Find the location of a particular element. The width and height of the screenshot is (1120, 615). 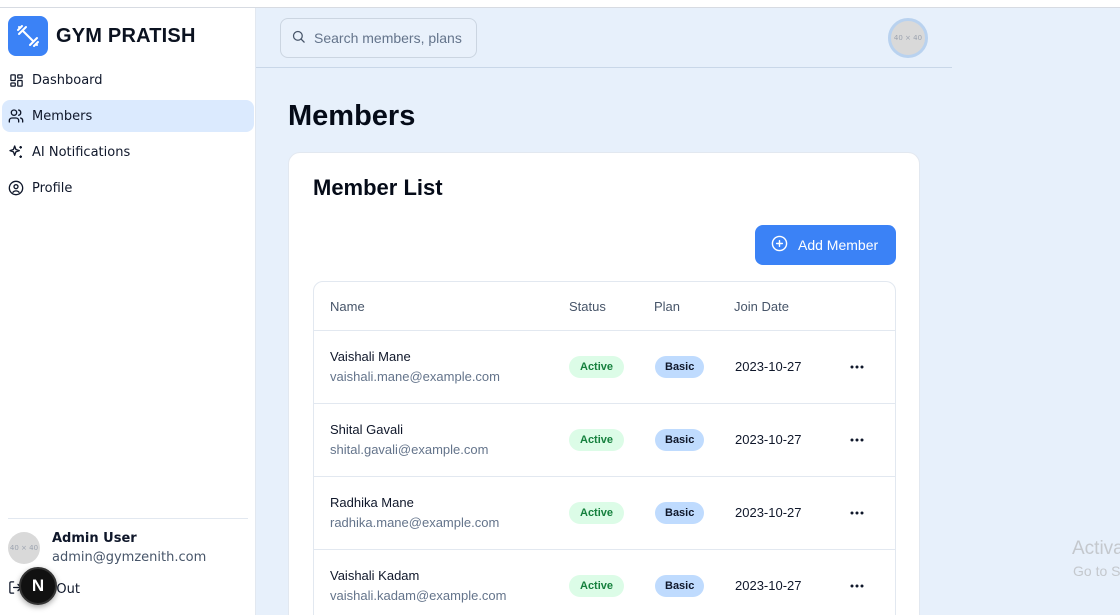

member-email: radhika.mane@example.com is located at coordinates (415, 522).